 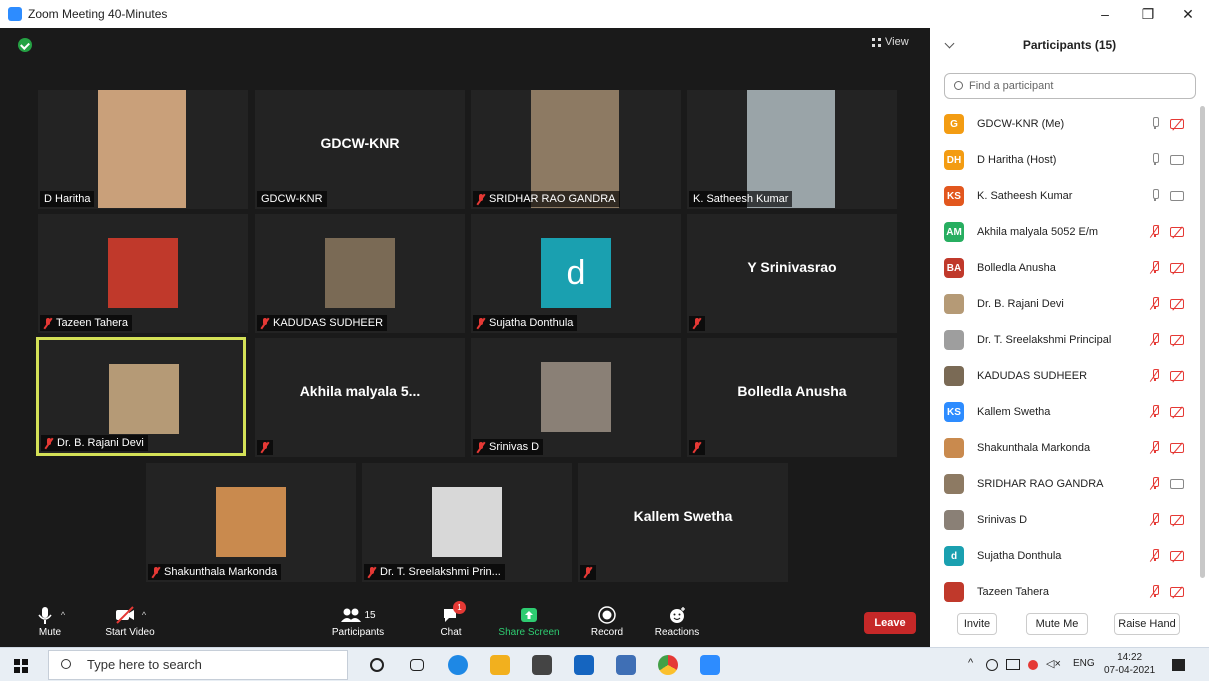 I want to click on video-options-chevron-icon: ^, so click(x=144, y=615).